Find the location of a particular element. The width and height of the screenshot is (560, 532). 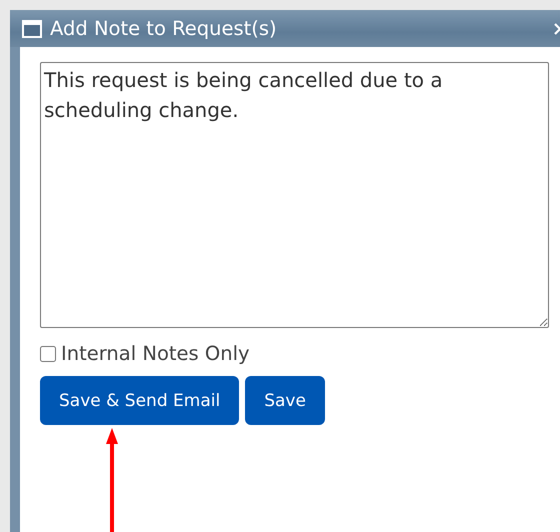

window-icon is located at coordinates (32, 29).